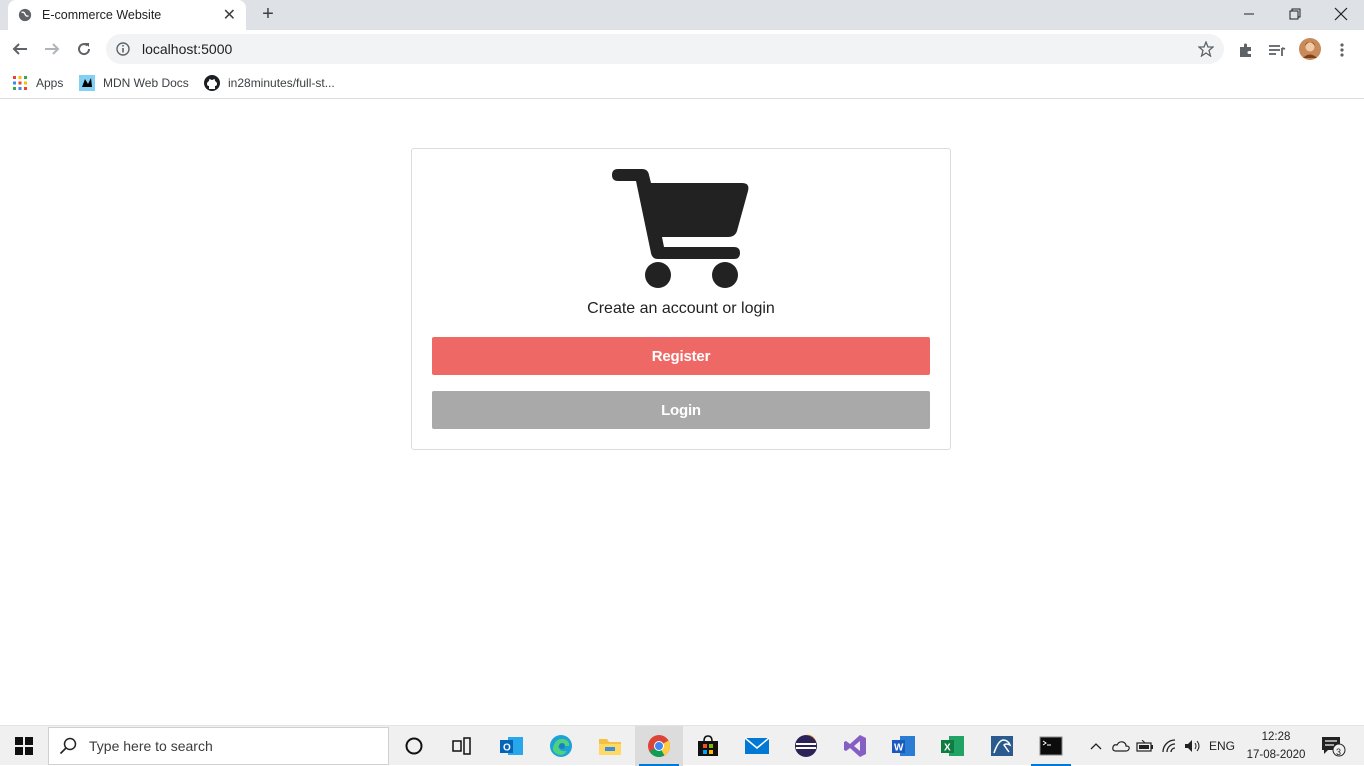 This screenshot has width=1364, height=766. Describe the element at coordinates (953, 746) in the screenshot. I see `excel-icon: X` at that location.